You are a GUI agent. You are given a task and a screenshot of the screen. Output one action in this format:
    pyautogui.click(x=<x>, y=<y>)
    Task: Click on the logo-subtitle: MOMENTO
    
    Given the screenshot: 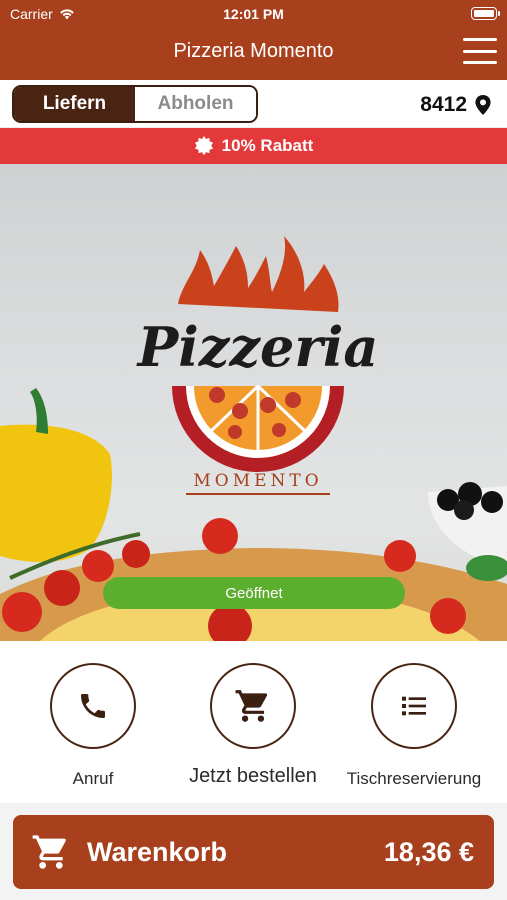 What is the action you would take?
    pyautogui.click(x=257, y=481)
    